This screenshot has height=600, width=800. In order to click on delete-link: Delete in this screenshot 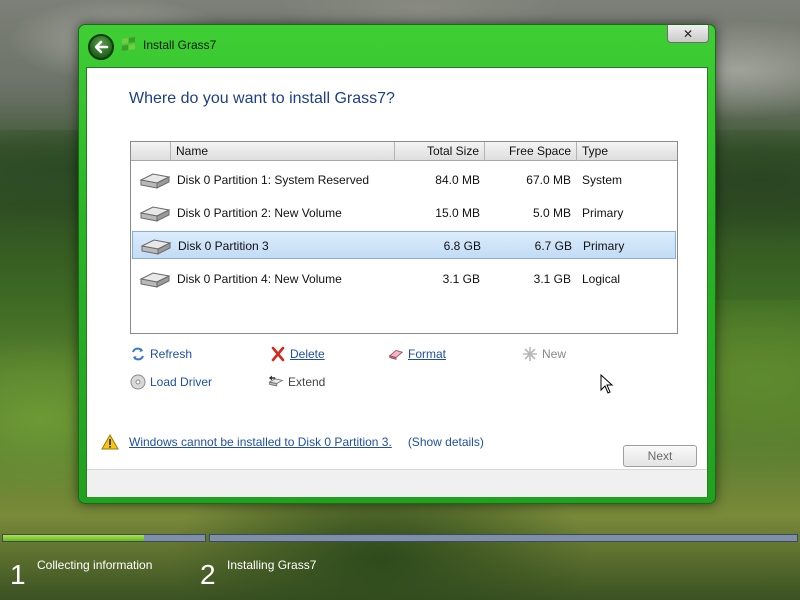, I will do `click(297, 354)`.